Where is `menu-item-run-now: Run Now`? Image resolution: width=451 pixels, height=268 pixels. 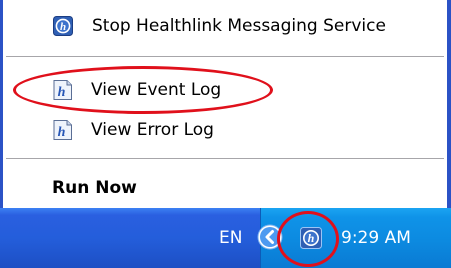
menu-item-run-now: Run Now is located at coordinates (225, 188).